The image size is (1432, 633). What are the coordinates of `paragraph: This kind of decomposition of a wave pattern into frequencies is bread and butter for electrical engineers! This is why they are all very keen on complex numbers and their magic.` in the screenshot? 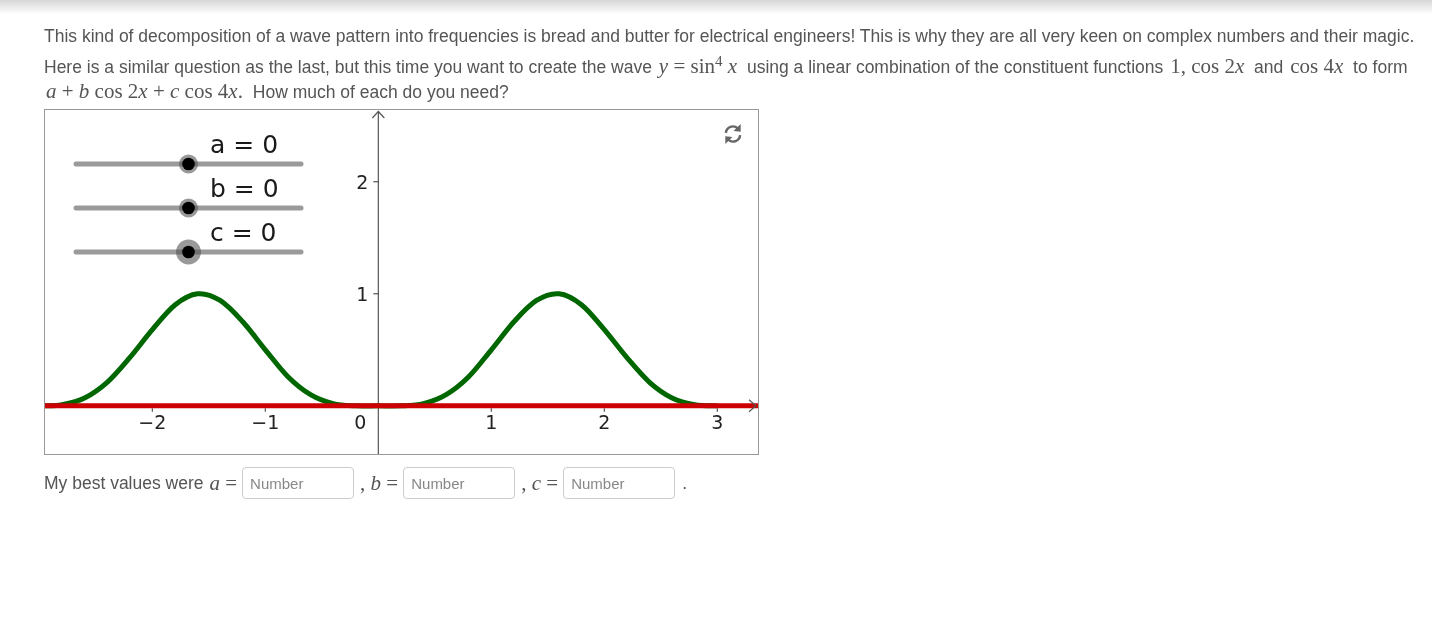 It's located at (730, 36).